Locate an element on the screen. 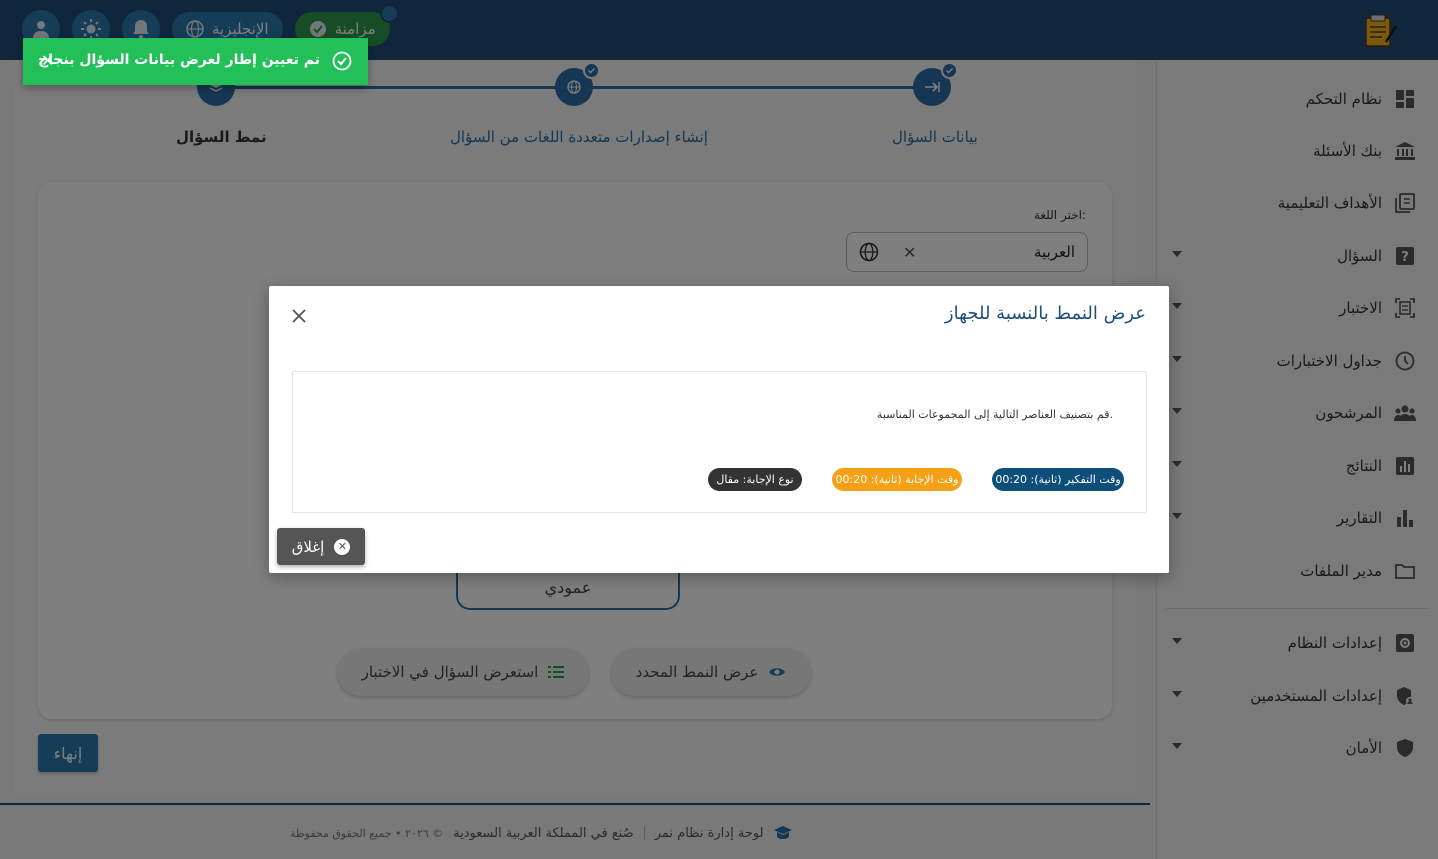 This screenshot has width=1438, height=859. answer-time-badge: وقت الإجابة (ثانية): 00:20 is located at coordinates (897, 479).